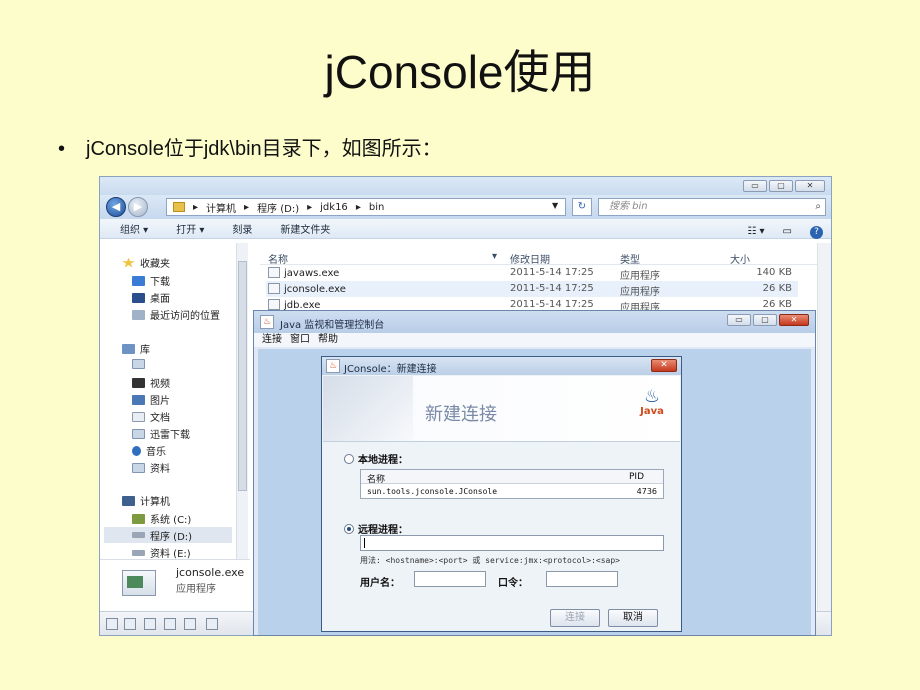 This screenshot has width=920, height=690. I want to click on nav-favorites: 收藏夹, so click(146, 262).